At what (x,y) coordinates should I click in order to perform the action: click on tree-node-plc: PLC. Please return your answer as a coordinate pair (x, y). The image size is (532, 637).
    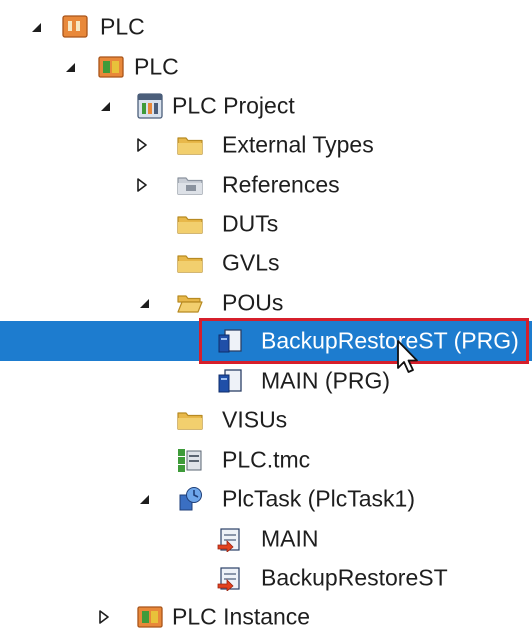
    Looking at the image, I should click on (266, 67).